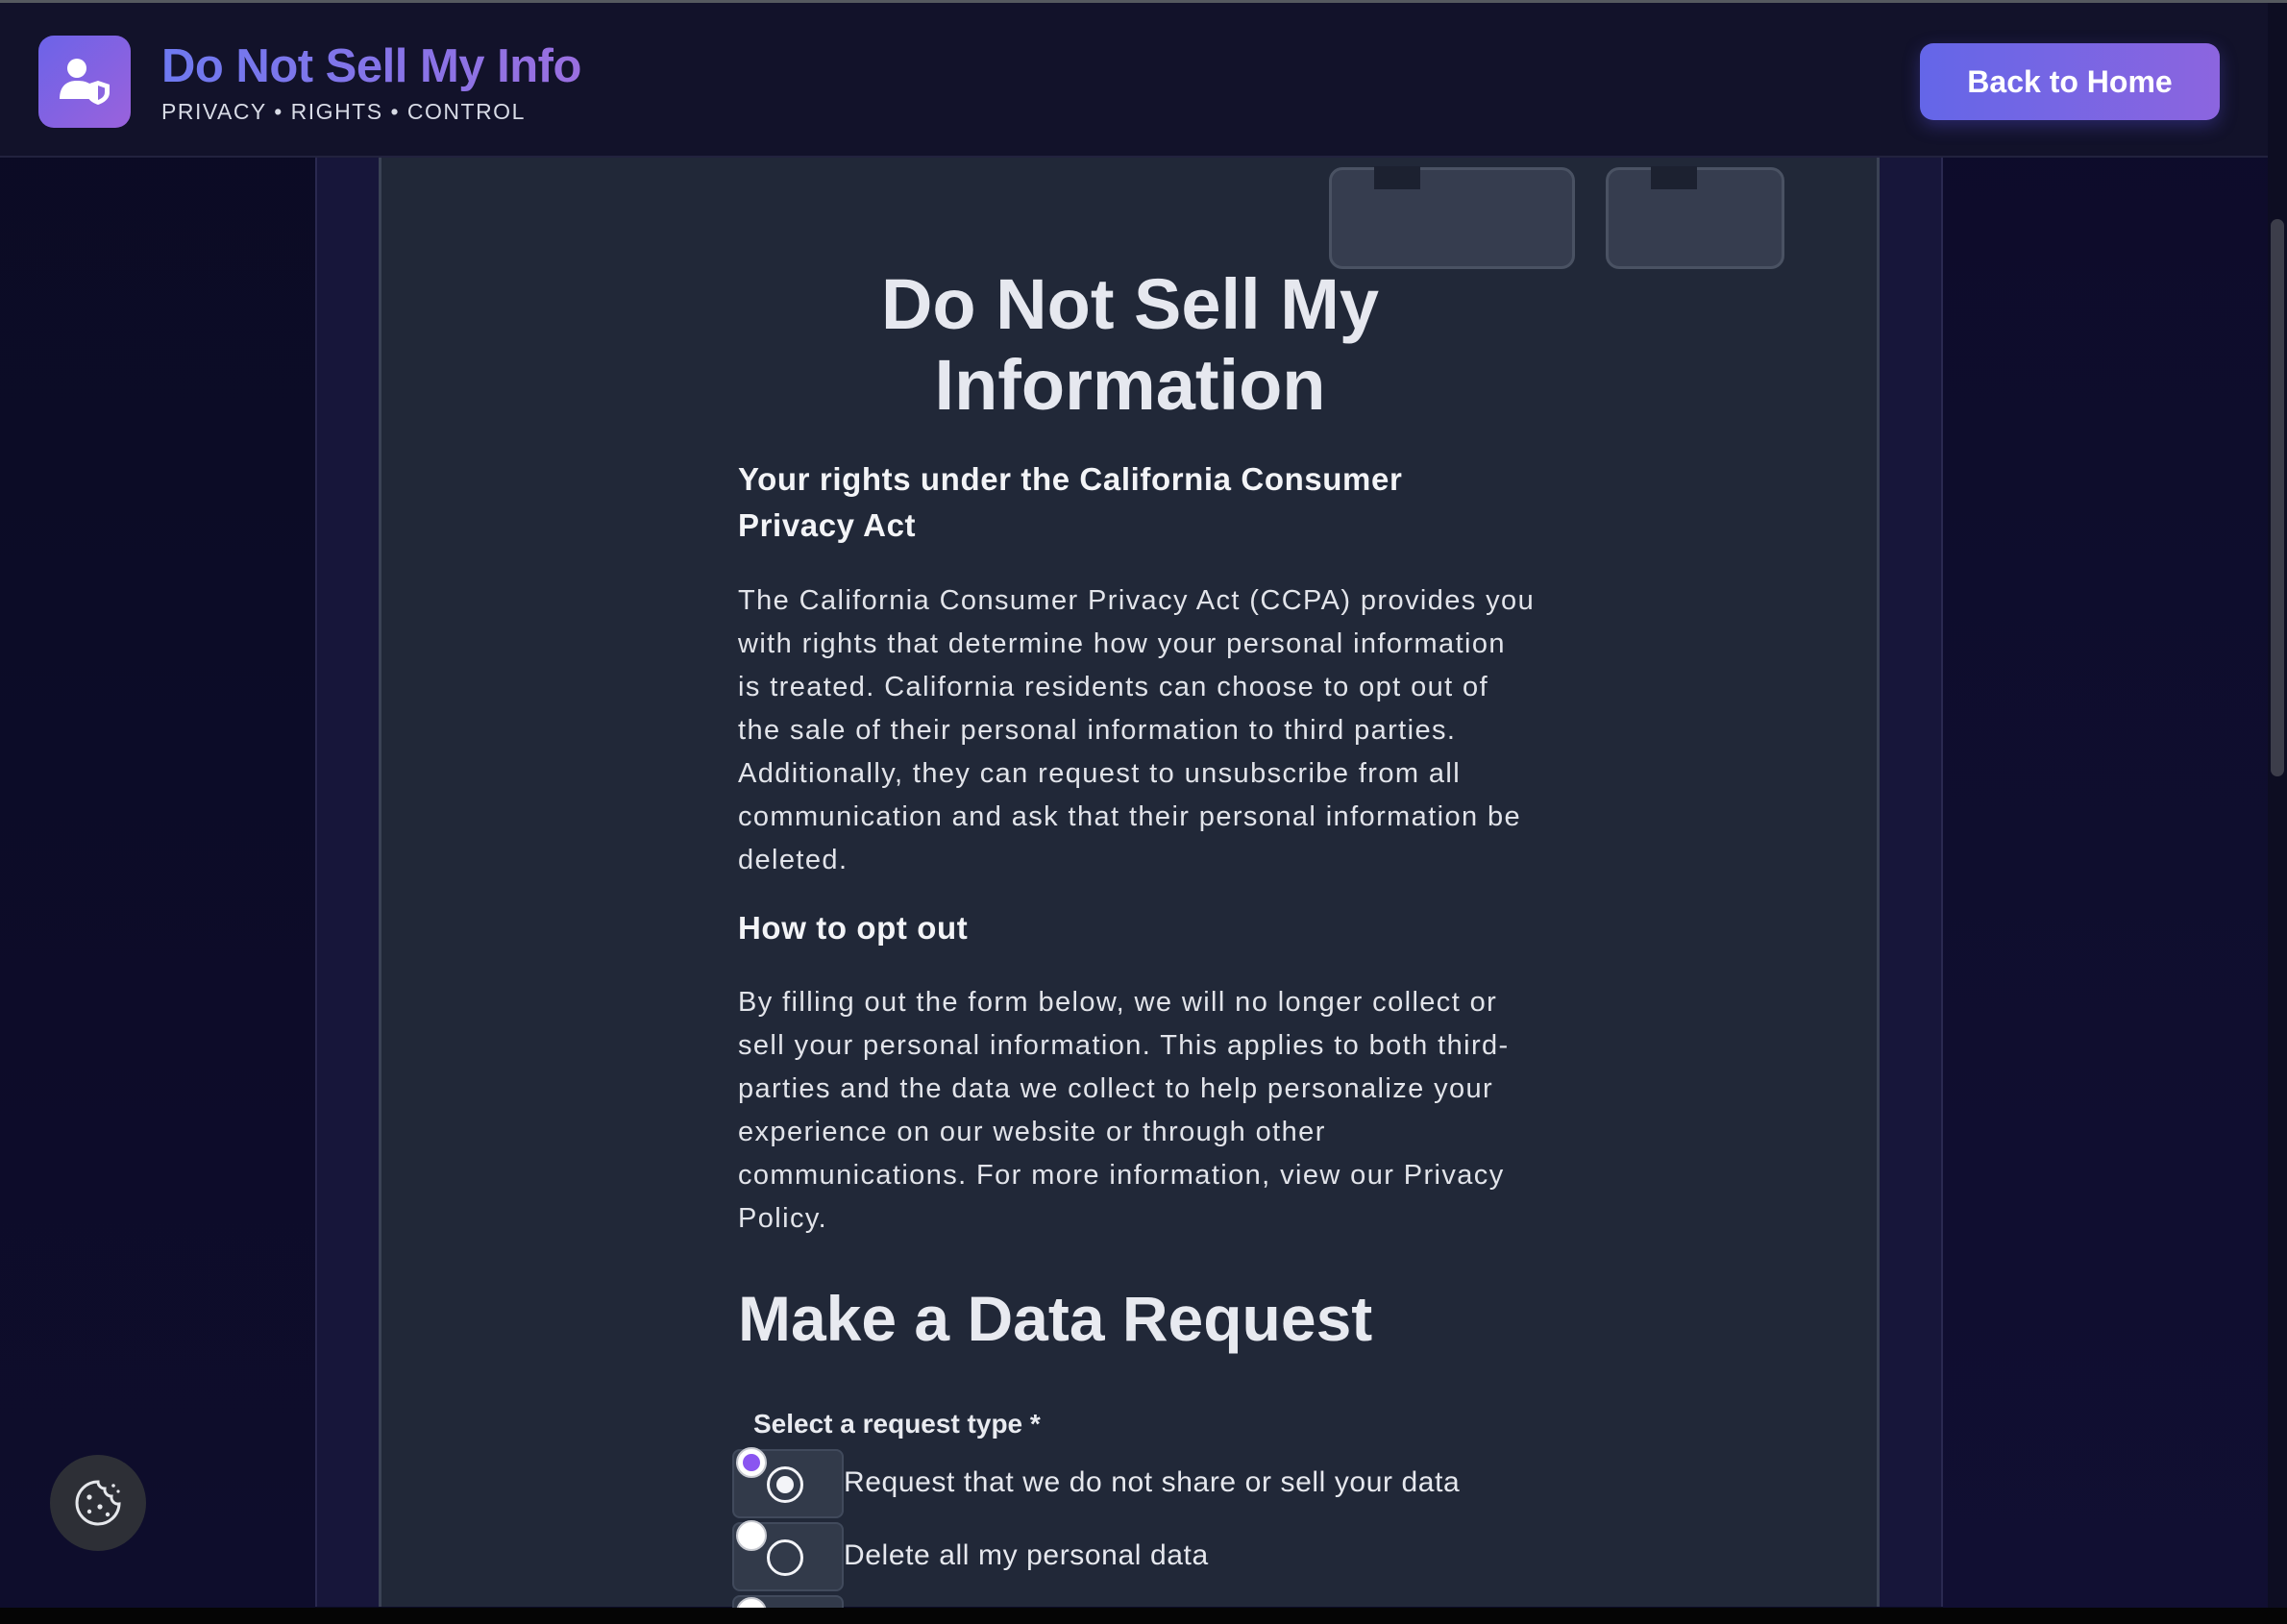 This screenshot has width=2287, height=1624. What do you see at coordinates (790, 1602) in the screenshot?
I see `radio-option-partial` at bounding box center [790, 1602].